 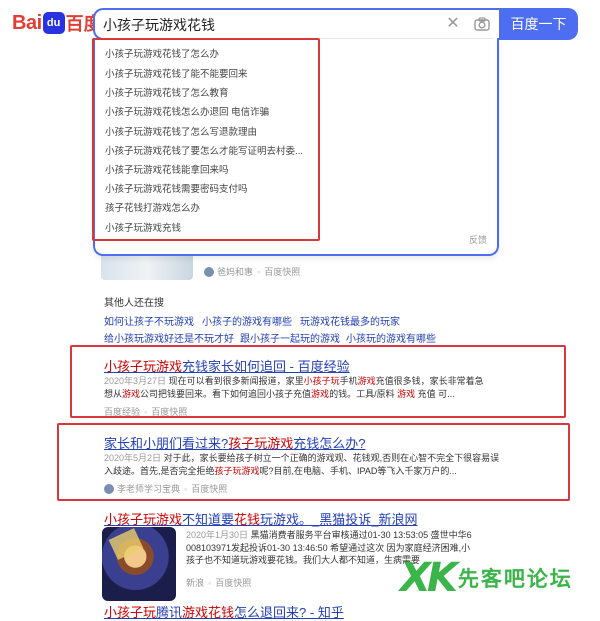 I want to click on related-searches-title: 其他人还在搜, so click(x=134, y=303).